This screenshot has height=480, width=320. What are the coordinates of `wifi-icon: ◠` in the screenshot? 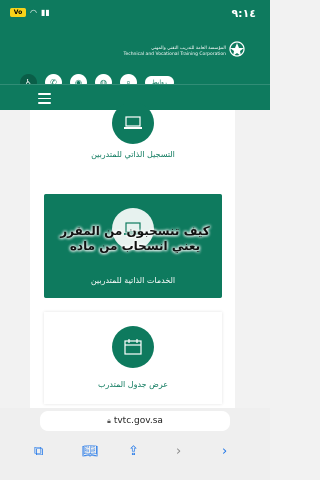 It's located at (33, 12).